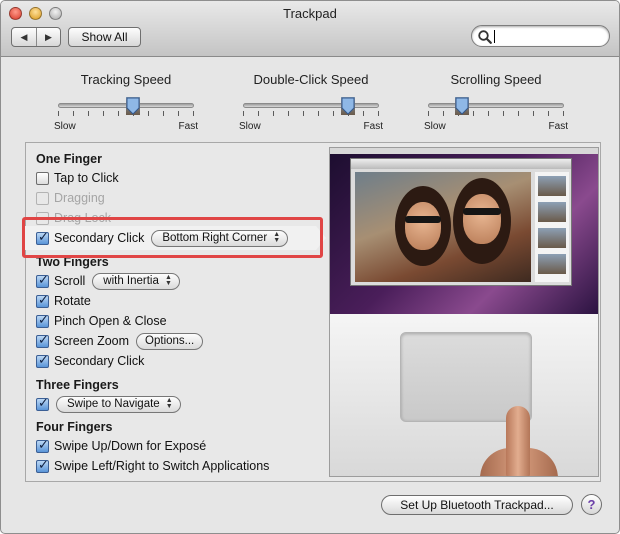 This screenshot has height=534, width=620. Describe the element at coordinates (162, 466) in the screenshot. I see `switch-apps-label: Swipe Left/Right to Switch Applications` at that location.